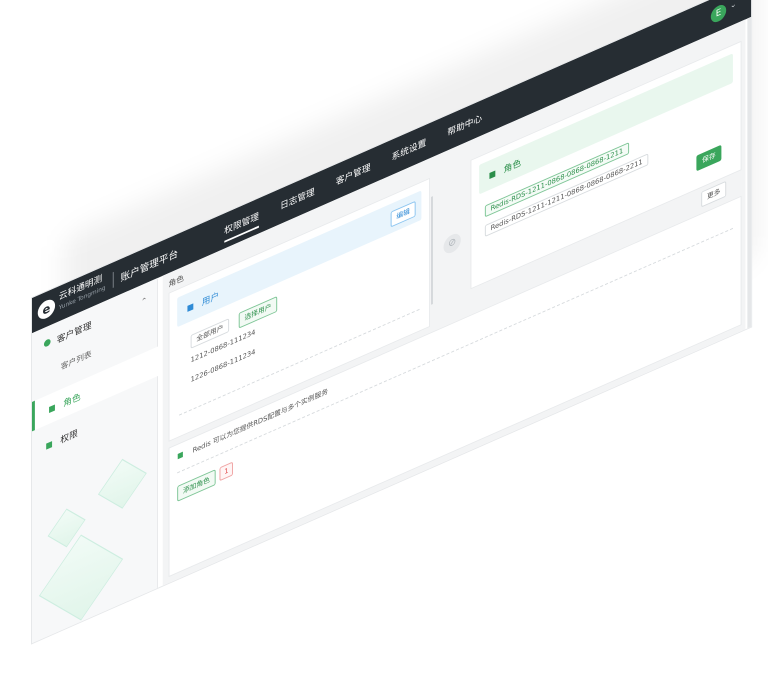 The height and width of the screenshot is (678, 768). Describe the element at coordinates (733, 5) in the screenshot. I see `chevron-down-icon: ⌄` at that location.